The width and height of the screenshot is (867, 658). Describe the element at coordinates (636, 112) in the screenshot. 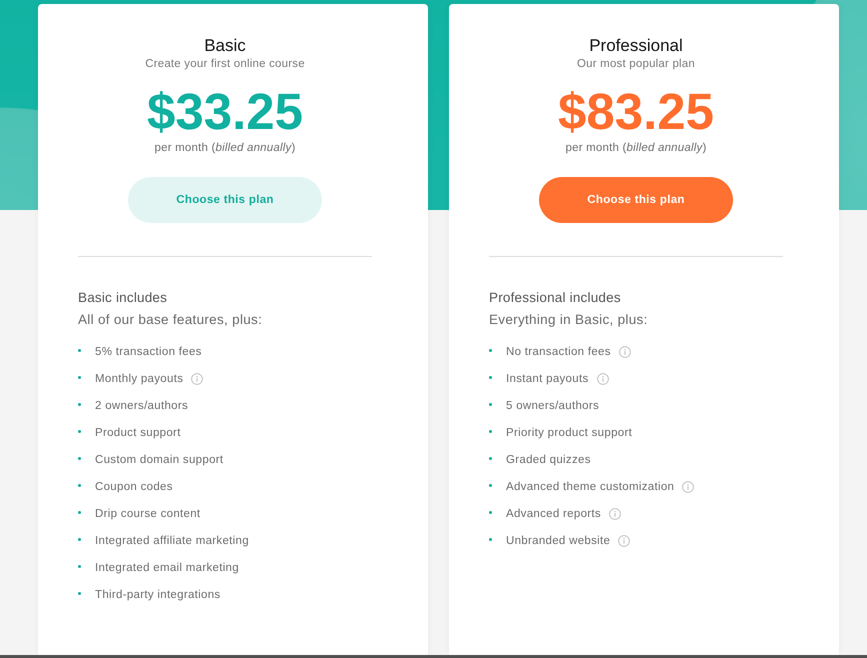

I see `plan-price: $83.25` at that location.